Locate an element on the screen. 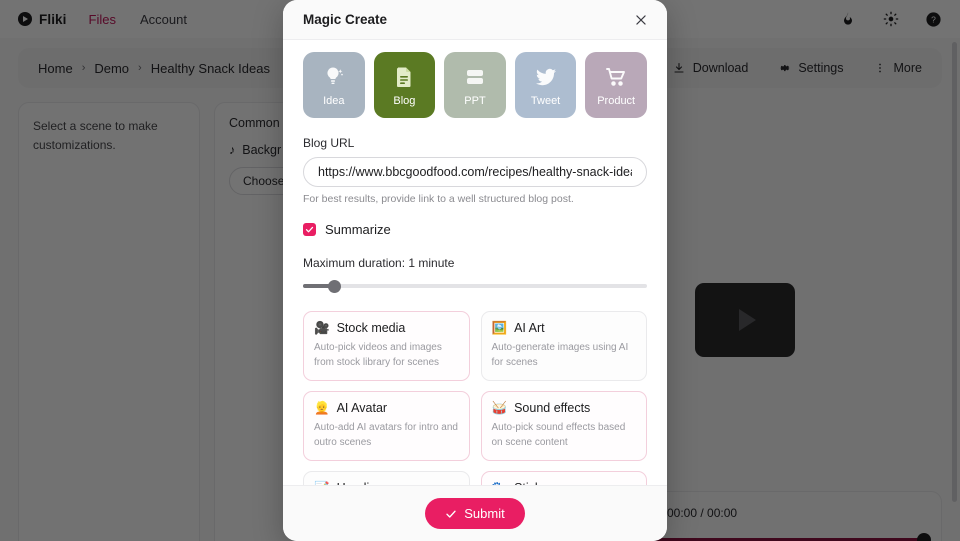 This screenshot has height=541, width=960. mode-tile-tweet: Tweet is located at coordinates (545, 85).